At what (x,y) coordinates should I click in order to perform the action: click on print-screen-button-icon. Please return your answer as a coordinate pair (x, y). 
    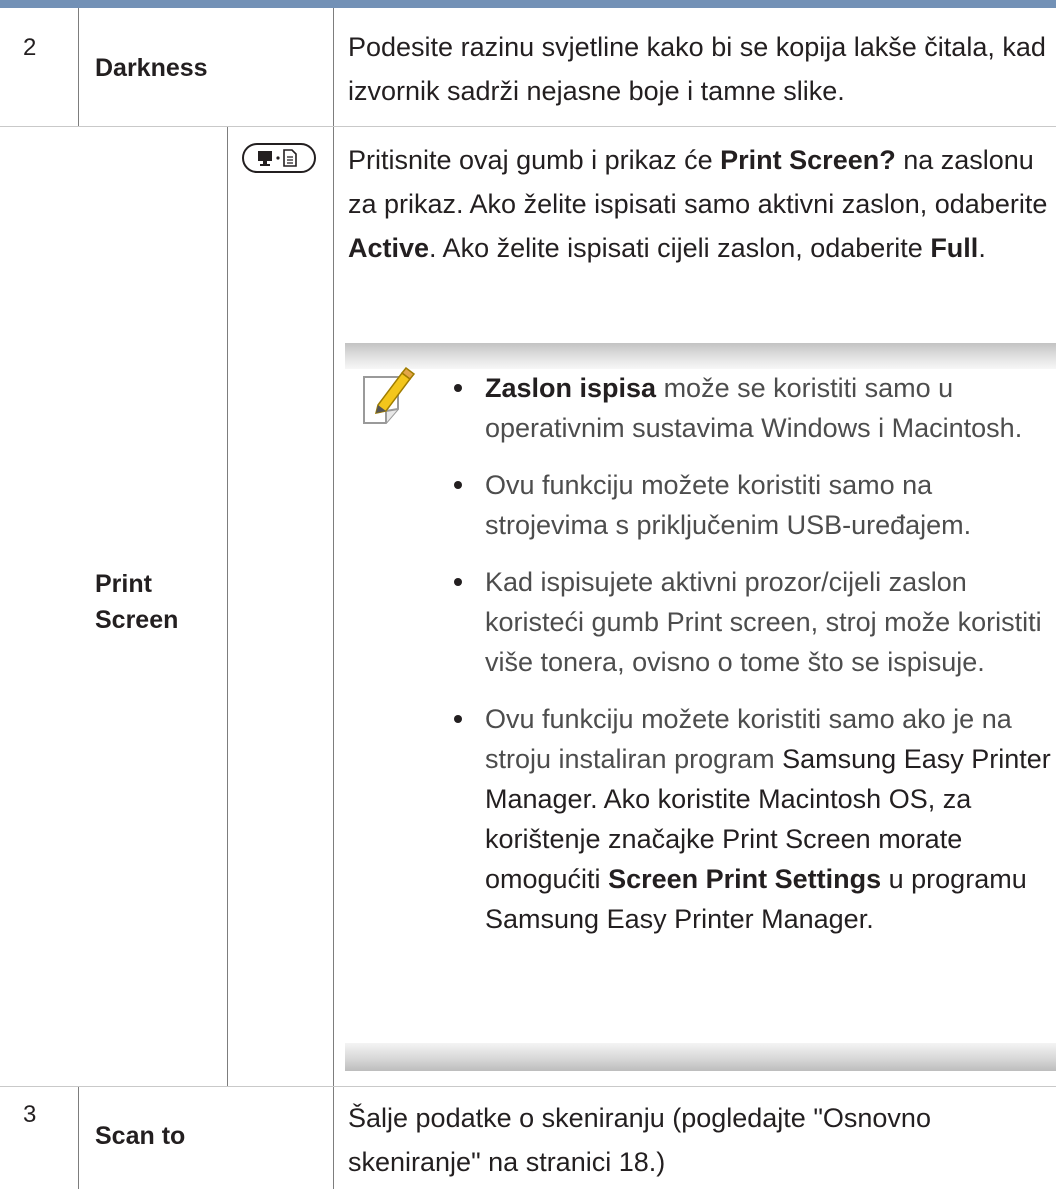
    Looking at the image, I should click on (279, 158).